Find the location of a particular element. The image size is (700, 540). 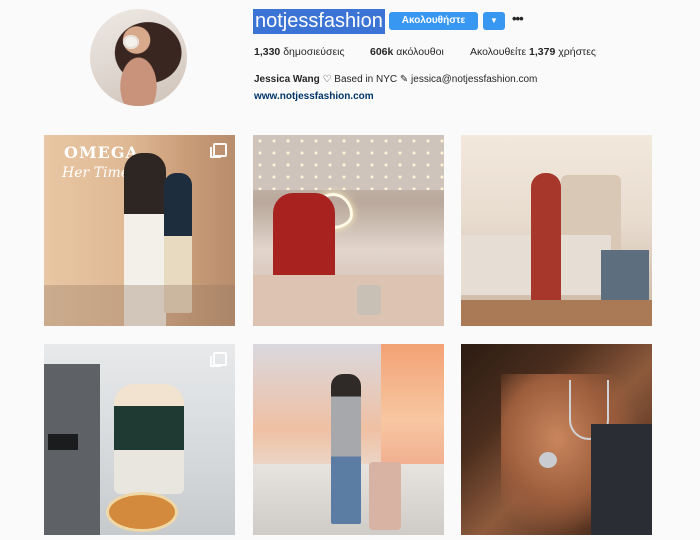

oven-display is located at coordinates (63, 442).